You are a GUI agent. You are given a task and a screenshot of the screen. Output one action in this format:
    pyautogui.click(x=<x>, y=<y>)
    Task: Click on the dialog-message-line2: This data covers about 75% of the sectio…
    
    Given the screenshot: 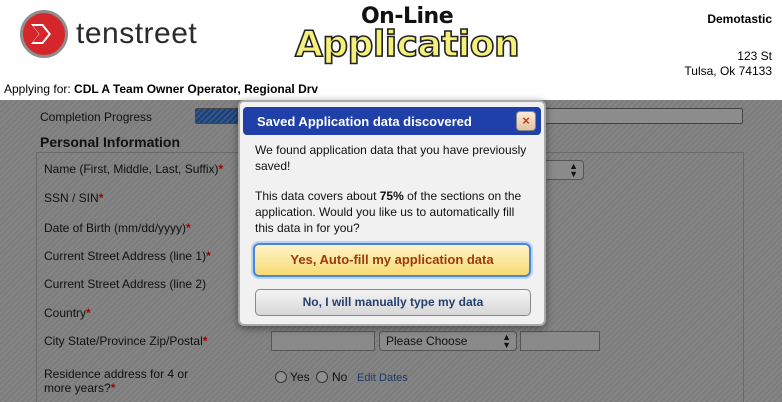 What is the action you would take?
    pyautogui.click(x=388, y=212)
    